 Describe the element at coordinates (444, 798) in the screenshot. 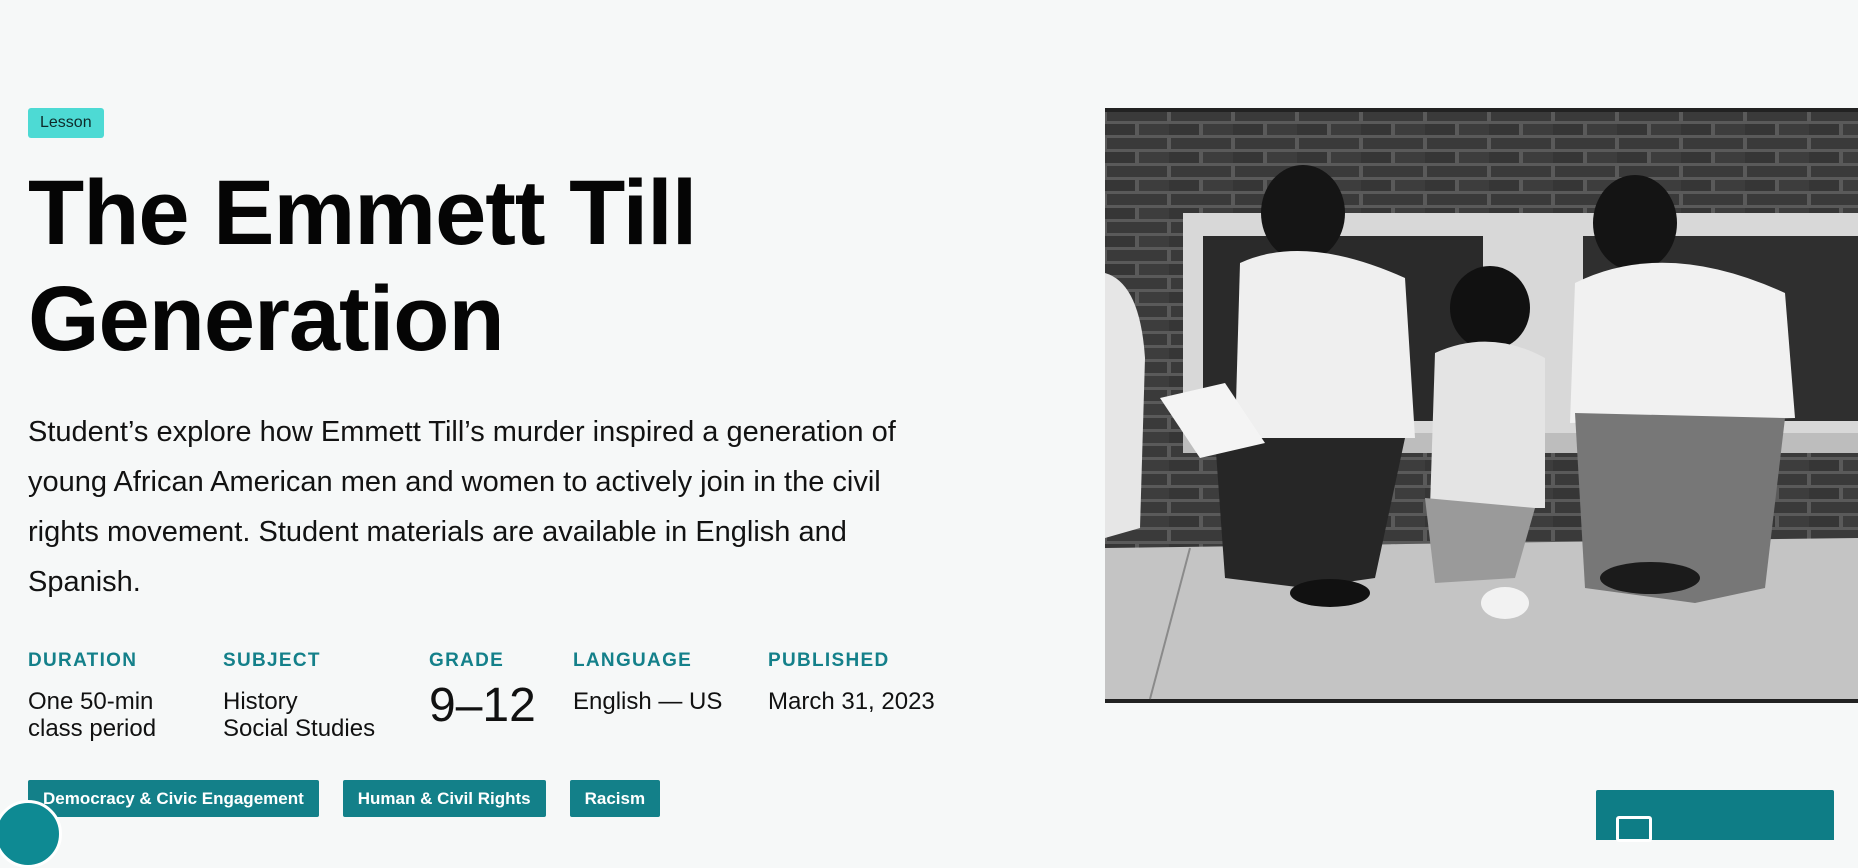

I see `tag-civil-rights: Human & Civil Rights` at that location.